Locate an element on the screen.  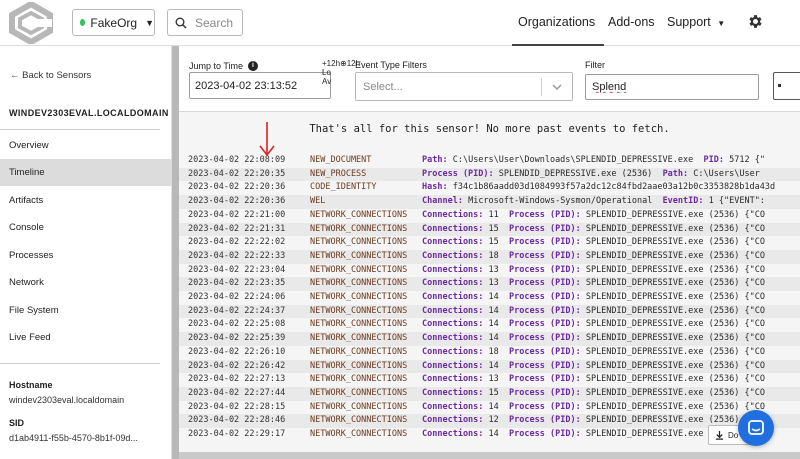
more-options-button is located at coordinates (786, 86).